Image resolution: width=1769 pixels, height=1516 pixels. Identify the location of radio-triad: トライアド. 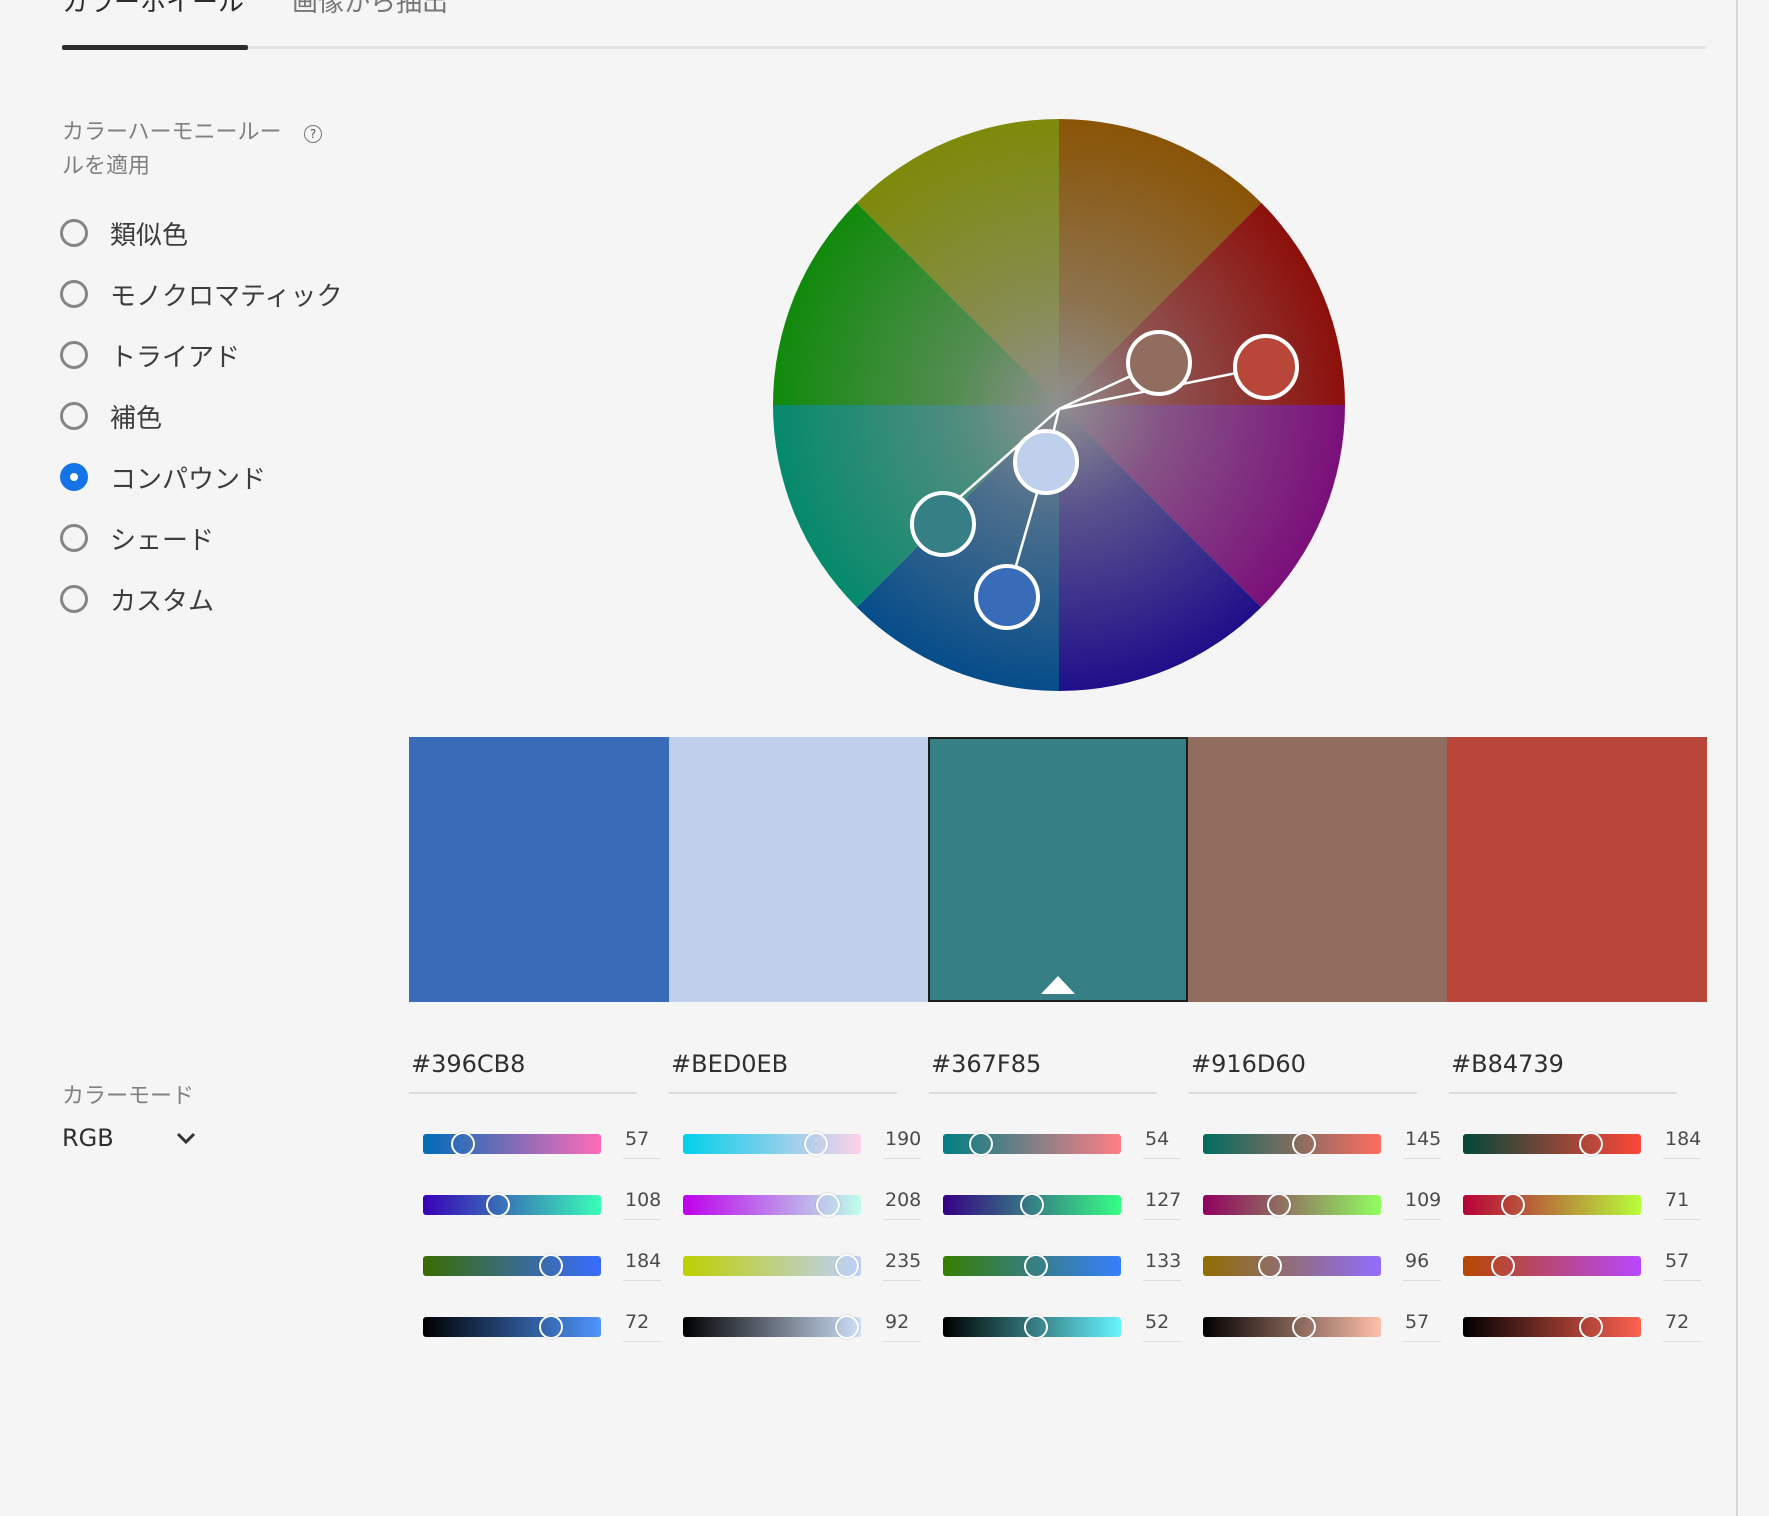
(150, 355).